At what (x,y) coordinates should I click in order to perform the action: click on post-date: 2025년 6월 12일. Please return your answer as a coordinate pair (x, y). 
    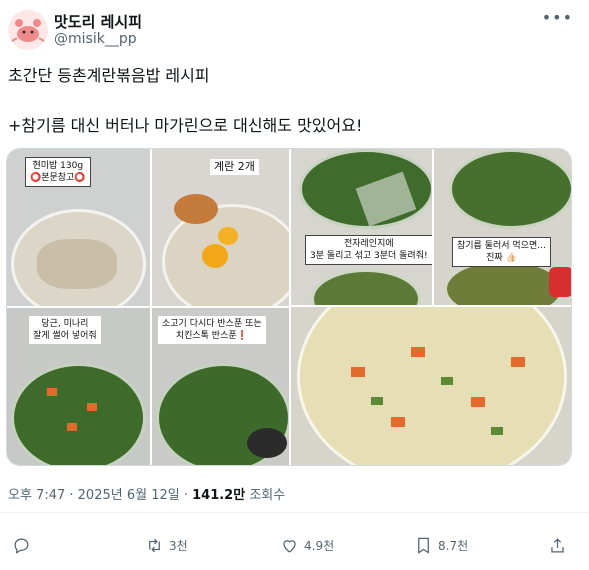
    Looking at the image, I should click on (129, 495).